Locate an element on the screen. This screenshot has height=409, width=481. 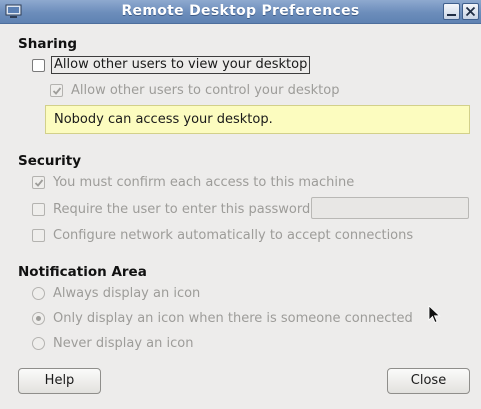
password-field is located at coordinates (390, 208).